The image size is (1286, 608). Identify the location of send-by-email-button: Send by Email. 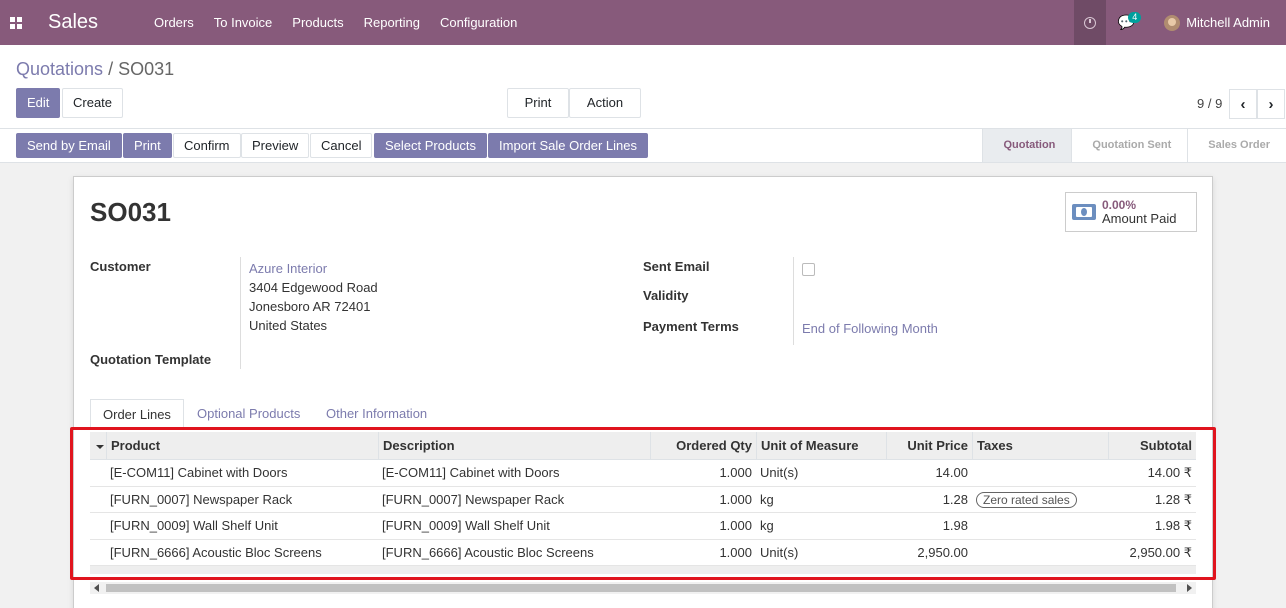
(69, 145).